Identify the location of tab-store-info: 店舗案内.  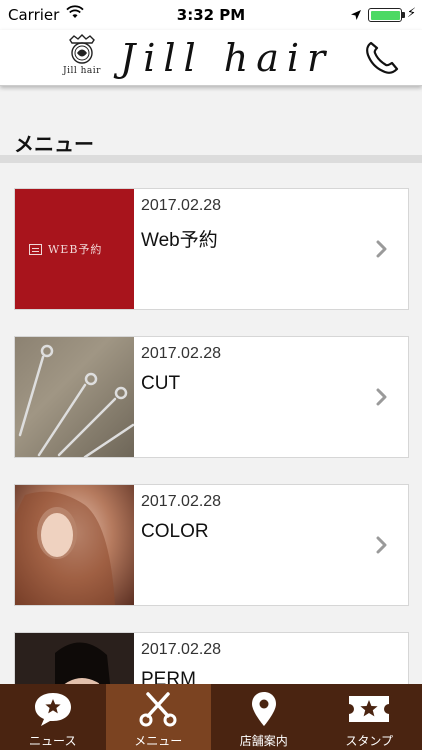
(264, 717).